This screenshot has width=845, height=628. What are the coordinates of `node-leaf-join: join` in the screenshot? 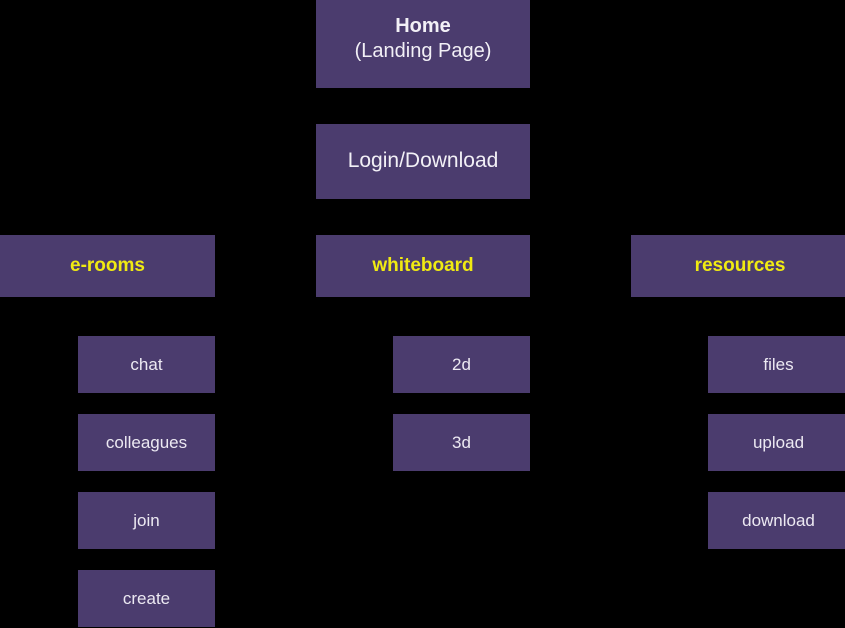 It's located at (146, 520).